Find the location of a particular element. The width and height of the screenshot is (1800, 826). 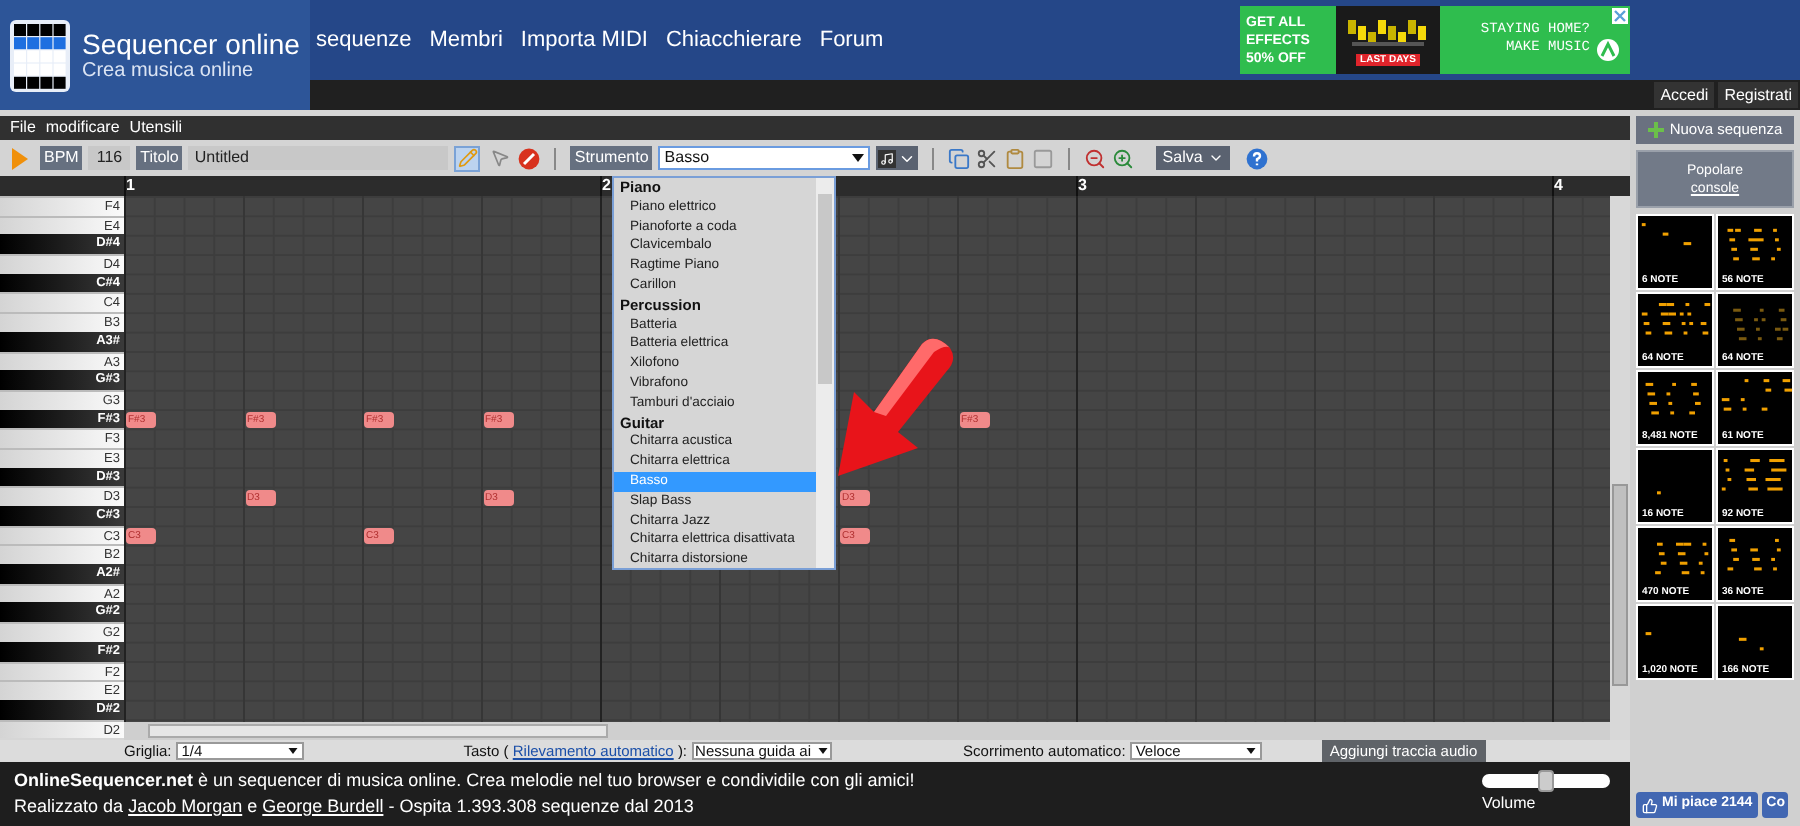

measure-number: 4 is located at coordinates (1558, 186).